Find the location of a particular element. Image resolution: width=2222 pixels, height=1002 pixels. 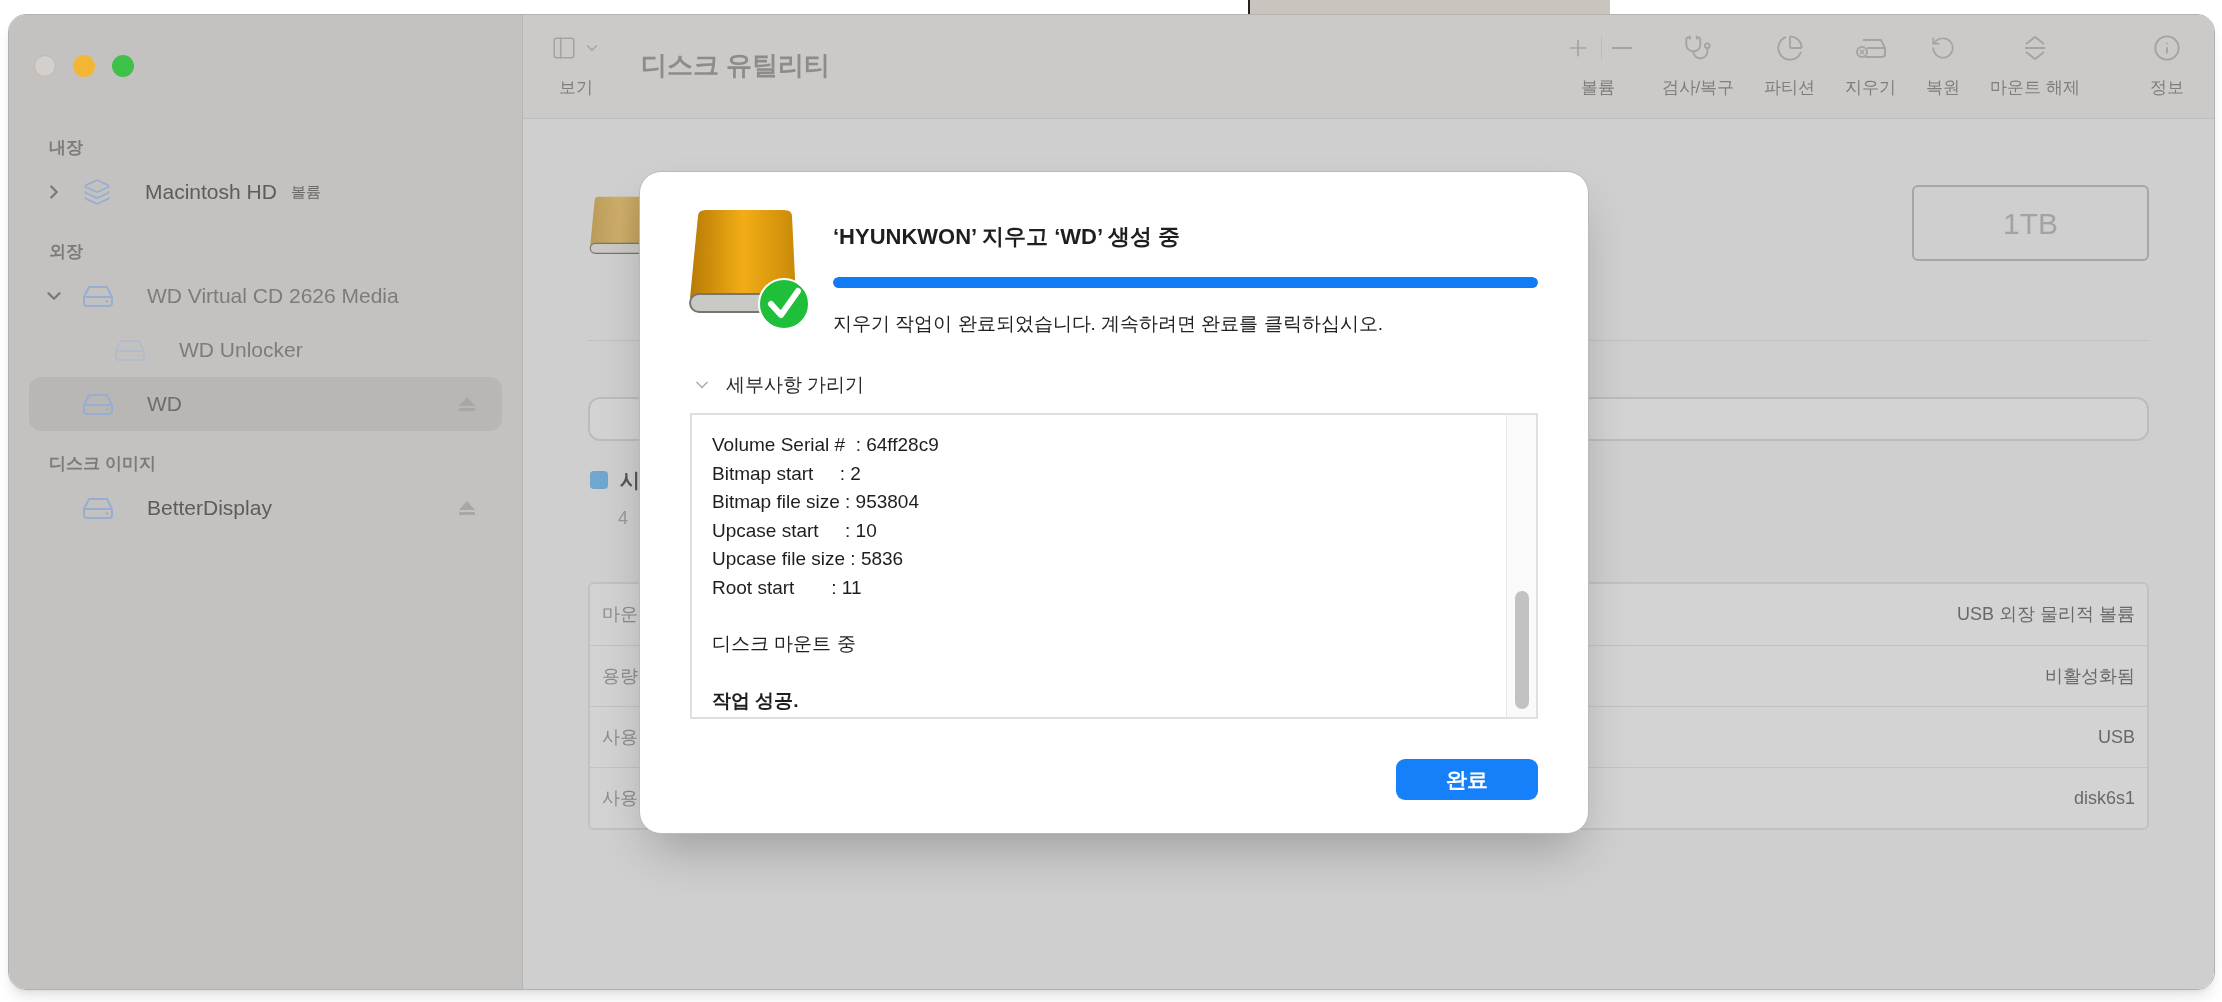

log-line: Volume Serial # : 64ff28c9 is located at coordinates (826, 445).